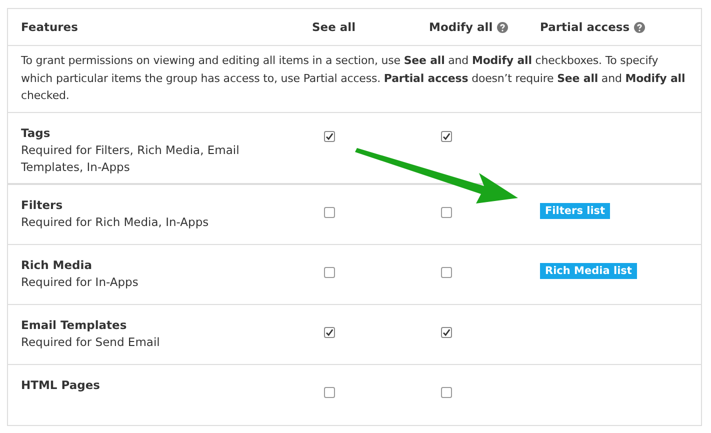 The width and height of the screenshot is (711, 433). I want to click on column-header: Modify all, so click(461, 27).